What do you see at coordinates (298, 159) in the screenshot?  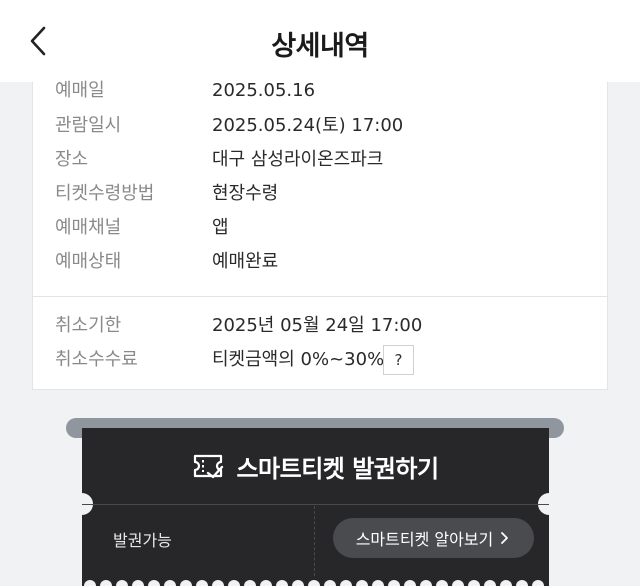 I see `detail-value: 대구 삼성라이온즈파크` at bounding box center [298, 159].